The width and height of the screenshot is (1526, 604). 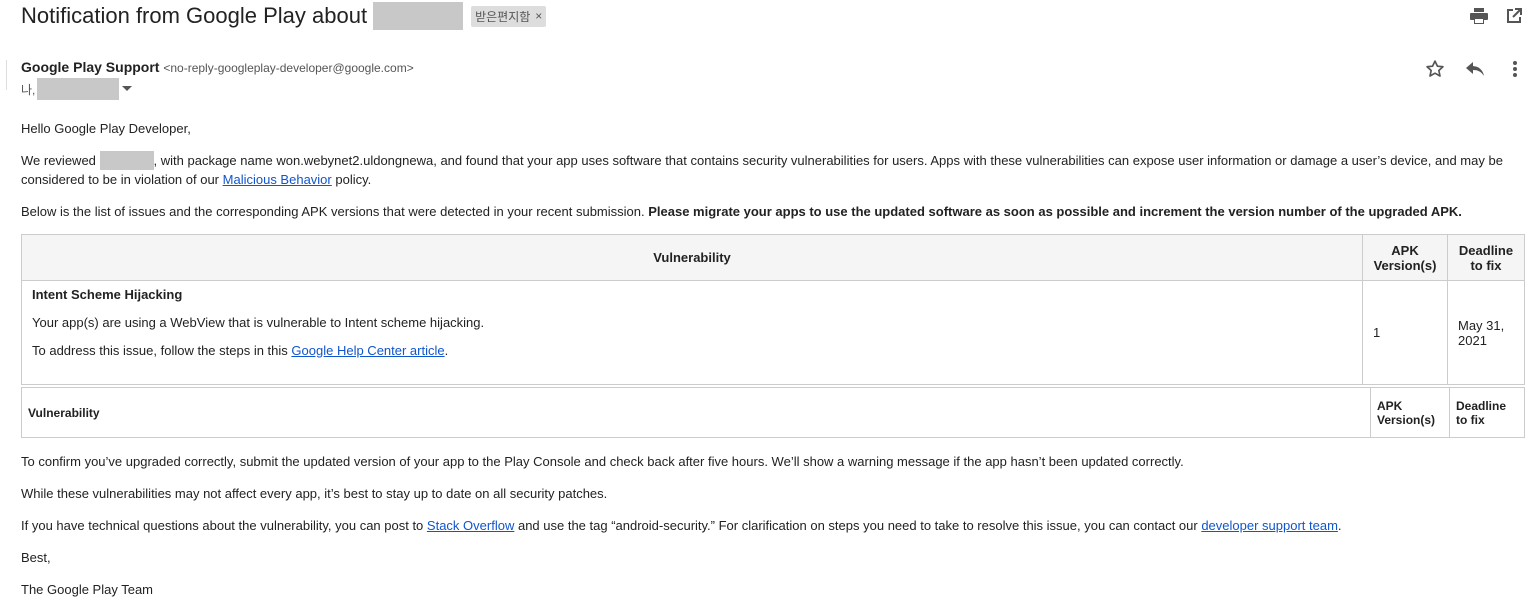 I want to click on reply-icon, so click(x=1475, y=69).